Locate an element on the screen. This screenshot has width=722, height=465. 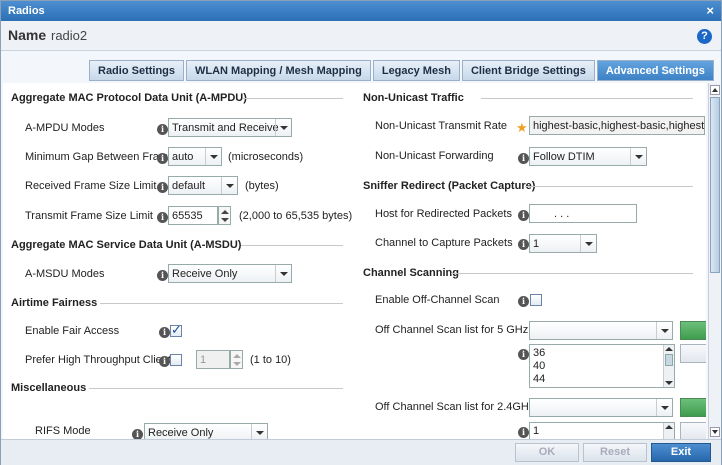
add-5ghz-channel-button is located at coordinates (693, 330).